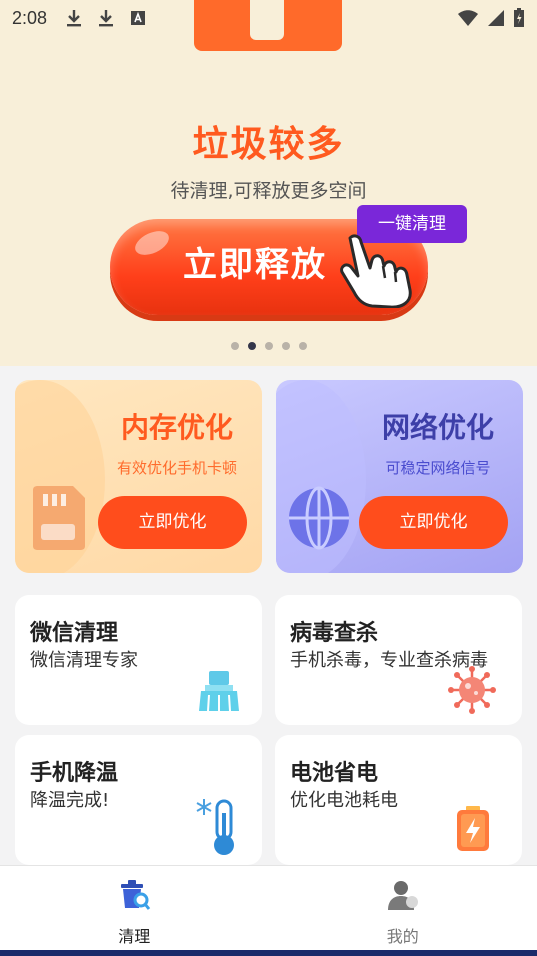  Describe the element at coordinates (176, 427) in the screenshot. I see `memory-title: 内存优化` at that location.